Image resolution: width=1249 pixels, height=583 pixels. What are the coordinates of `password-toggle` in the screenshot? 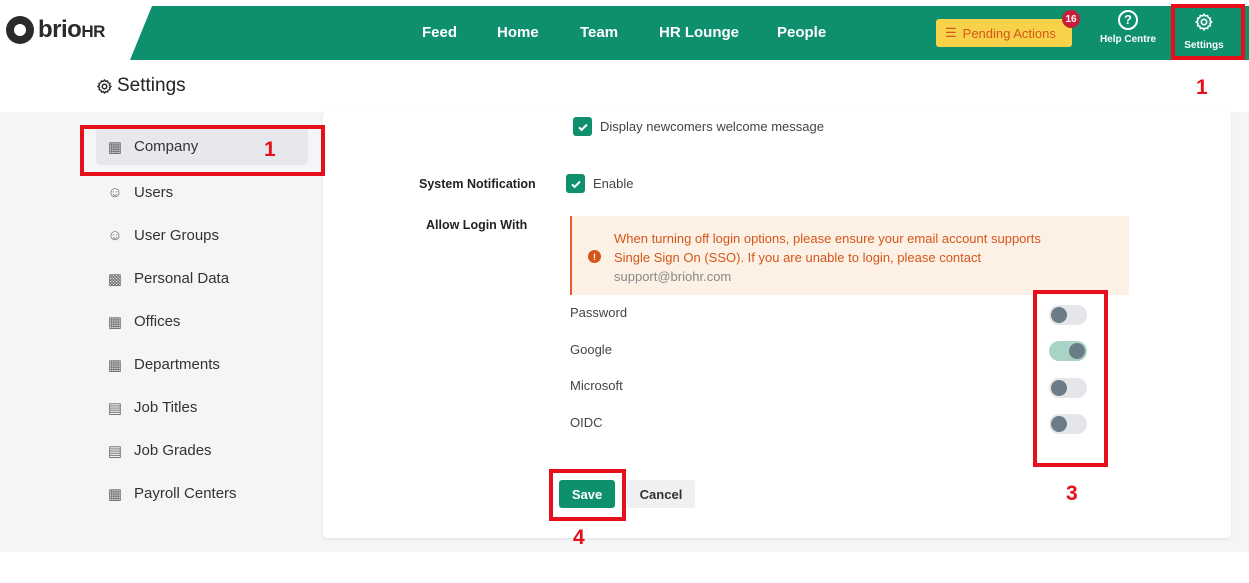 It's located at (1068, 315).